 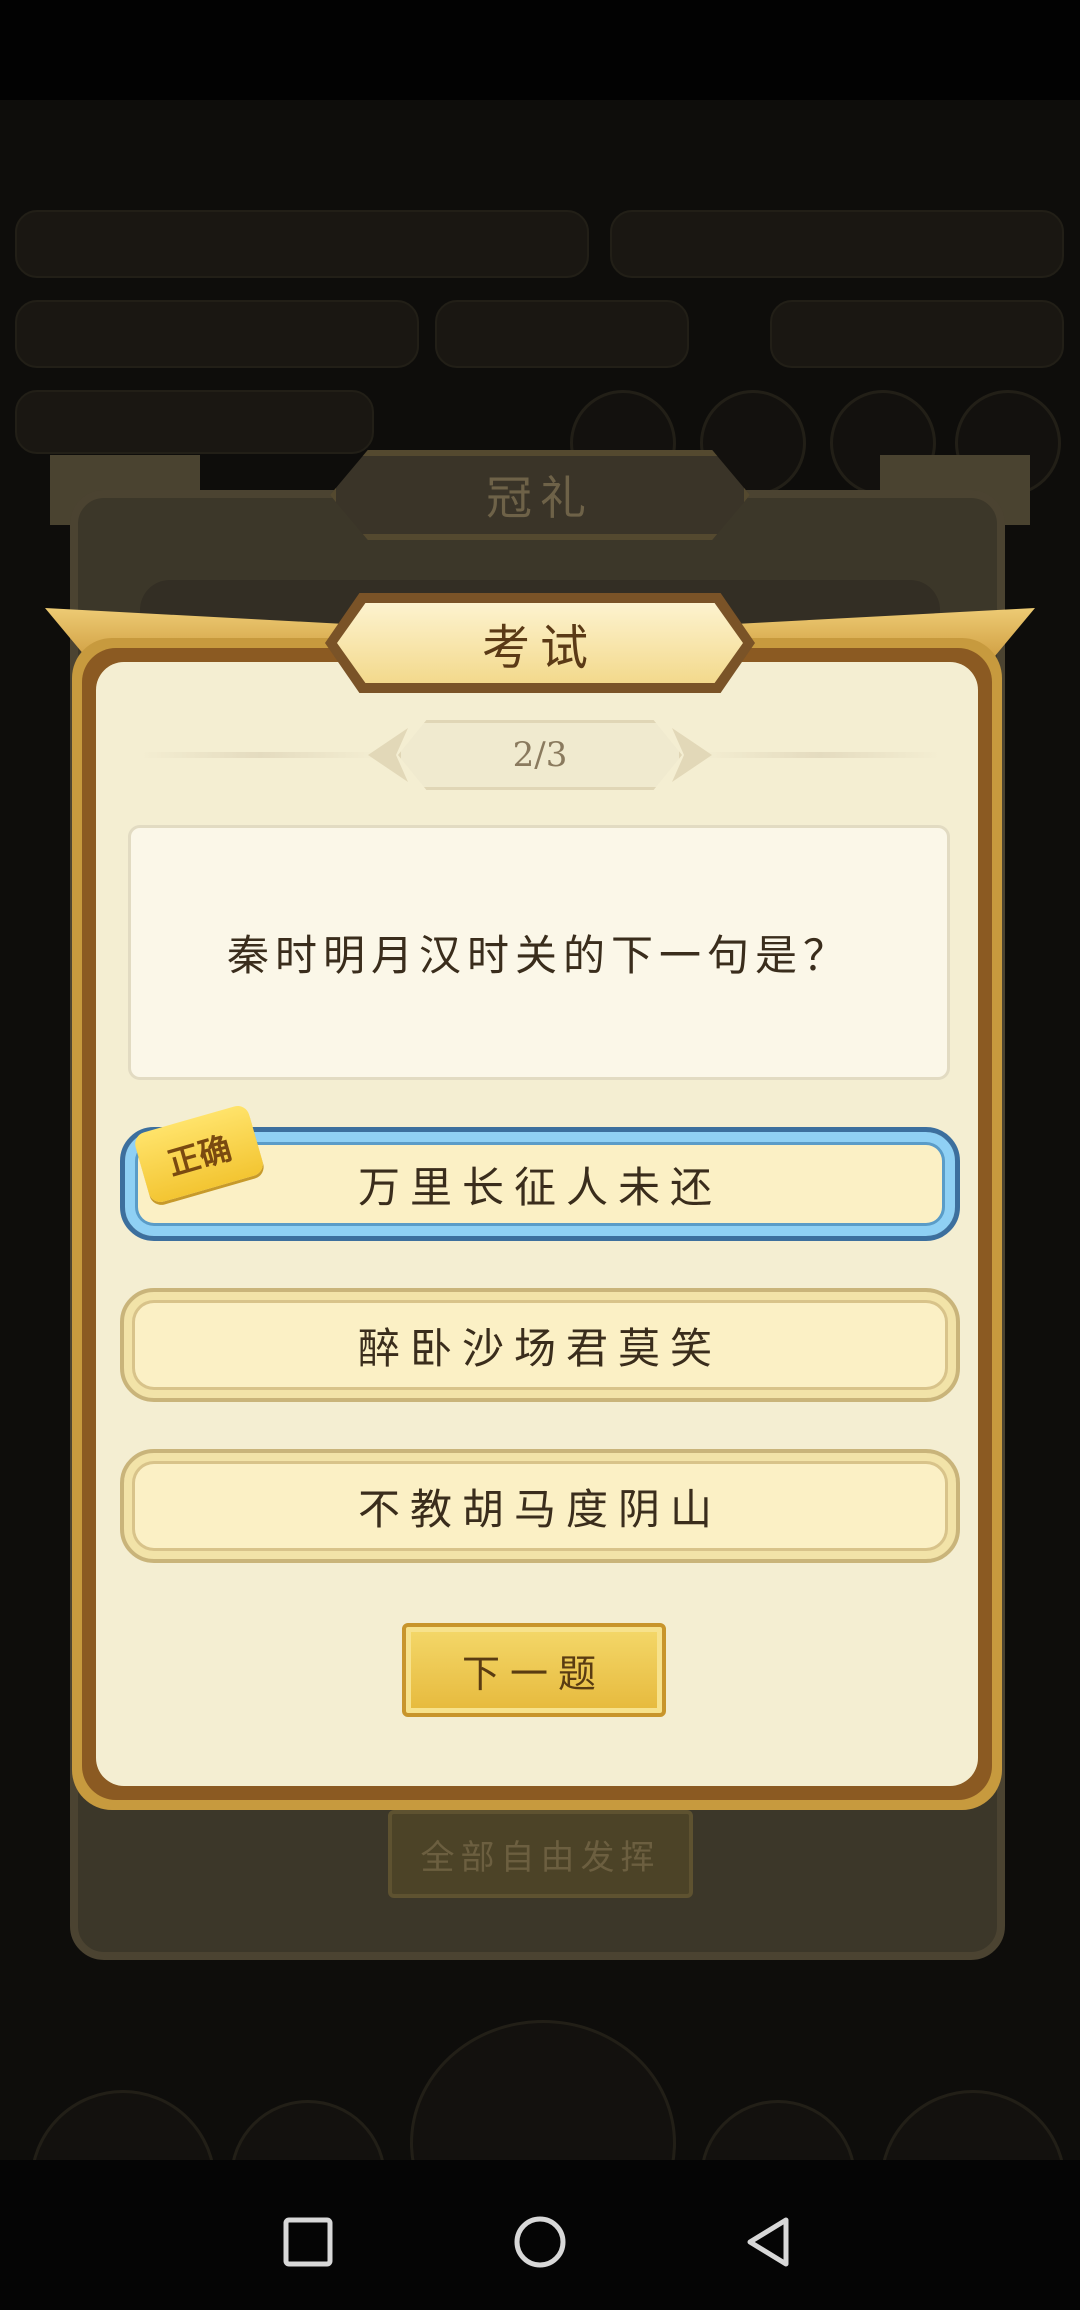 I want to click on progress-divider-right, so click(x=820, y=755).